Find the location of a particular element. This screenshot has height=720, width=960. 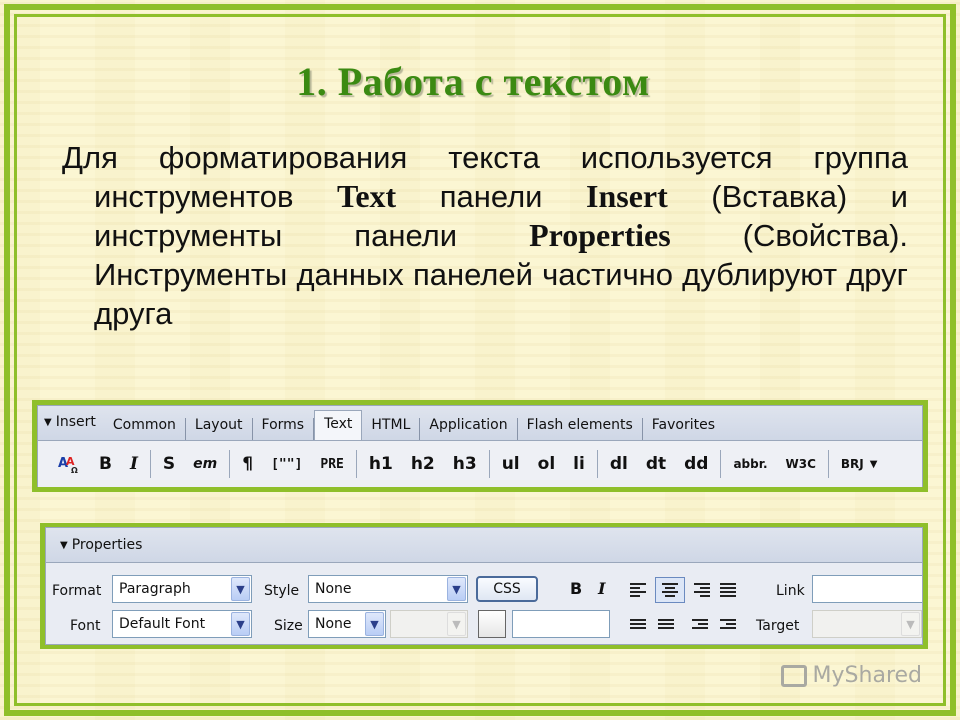

tab-layout: Layout is located at coordinates (219, 429).